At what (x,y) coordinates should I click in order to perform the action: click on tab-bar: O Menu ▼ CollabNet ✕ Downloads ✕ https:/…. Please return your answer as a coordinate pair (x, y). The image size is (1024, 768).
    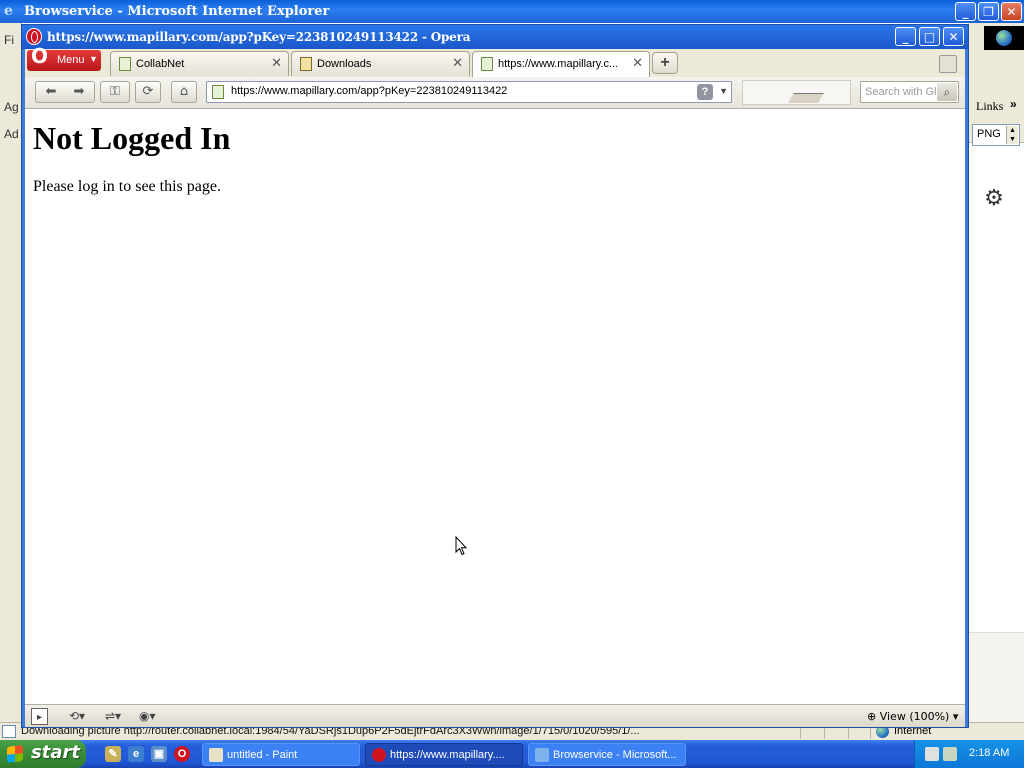
    Looking at the image, I should click on (495, 60).